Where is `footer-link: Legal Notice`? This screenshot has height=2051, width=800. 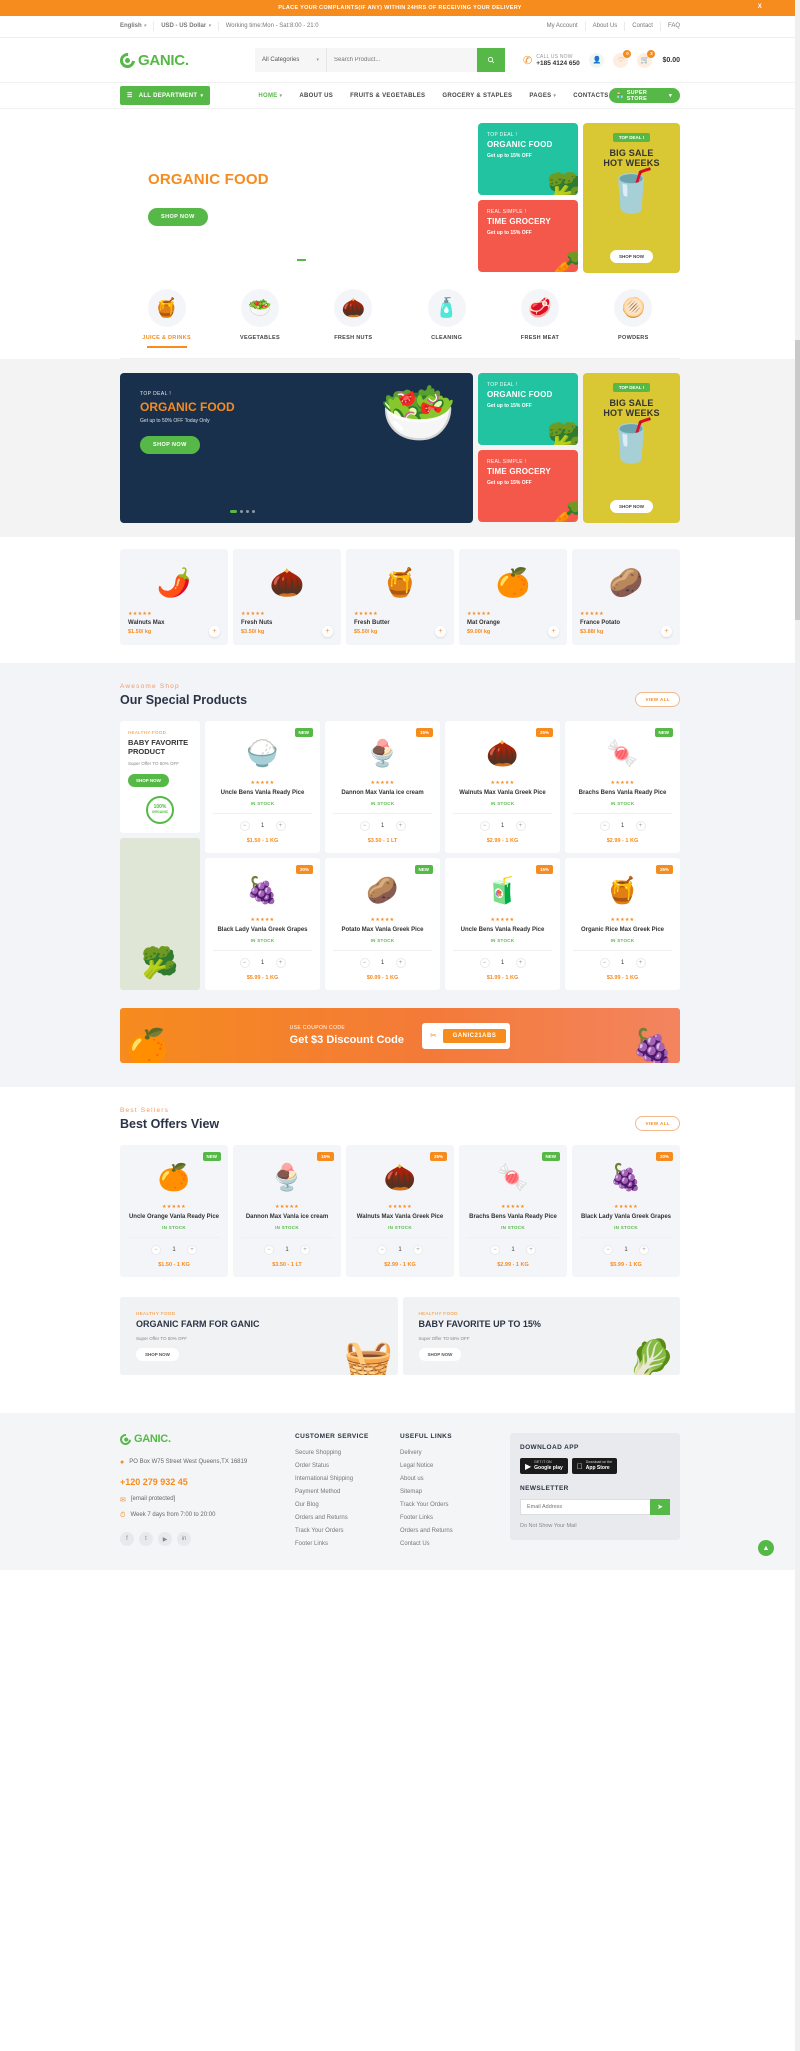
footer-link: Legal Notice is located at coordinates (455, 1466).